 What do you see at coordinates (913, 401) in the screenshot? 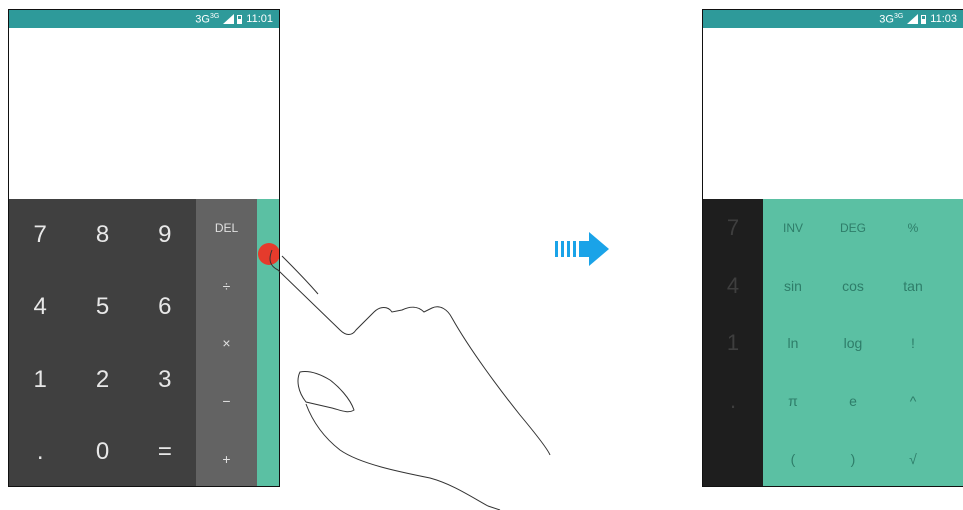
I see `power-button: ^` at bounding box center [913, 401].